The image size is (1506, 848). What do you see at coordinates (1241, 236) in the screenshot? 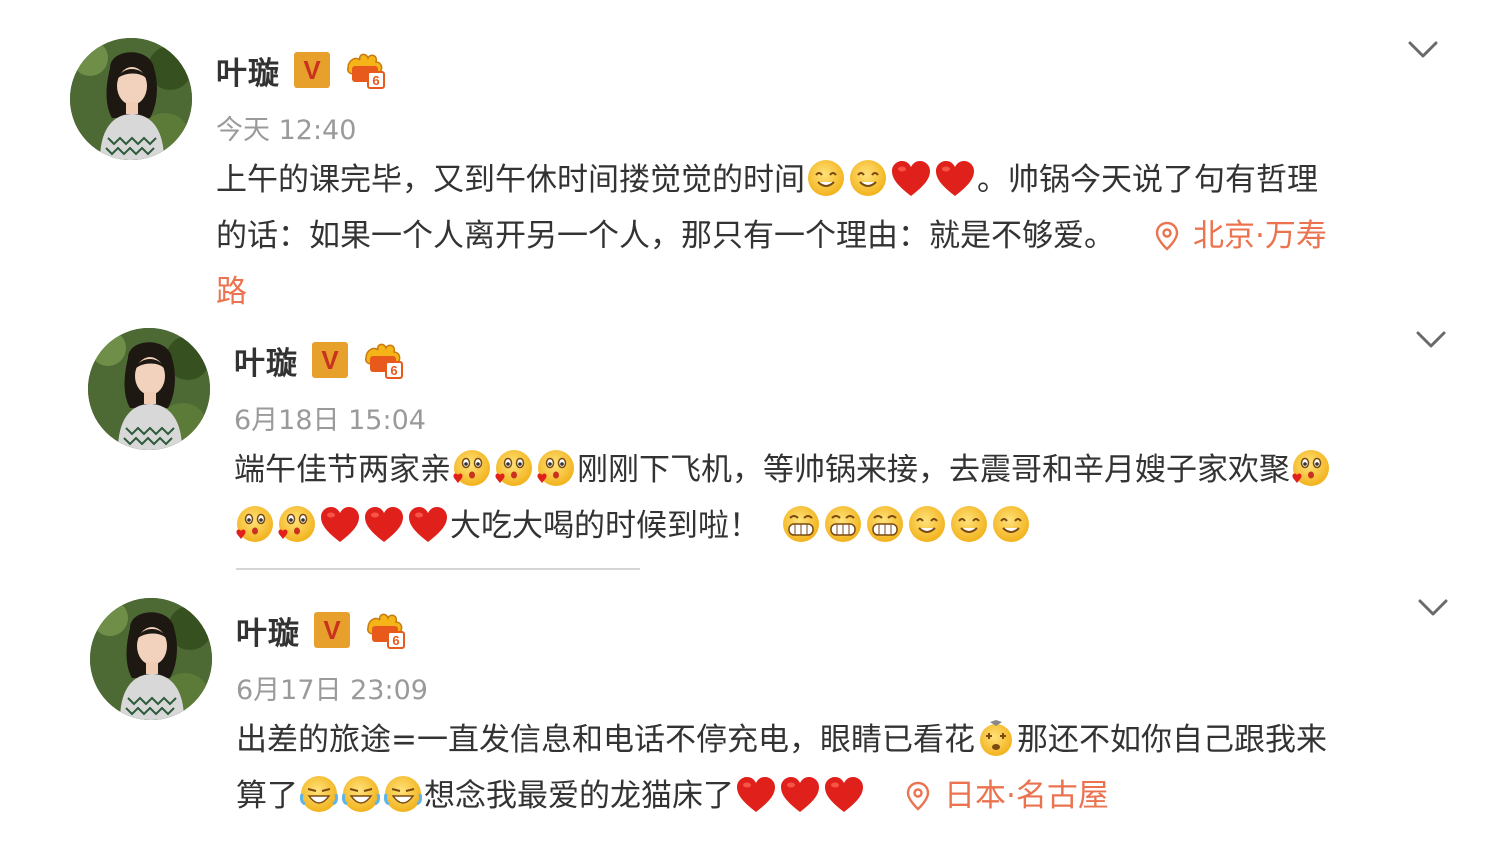
I see `location-link: 北京·万寿` at bounding box center [1241, 236].